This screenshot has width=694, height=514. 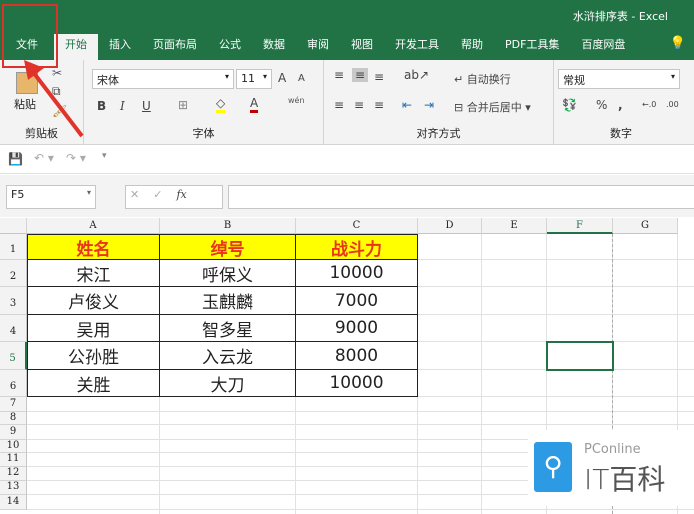 What do you see at coordinates (228, 247) in the screenshot?
I see `header-cell: 绰号` at bounding box center [228, 247].